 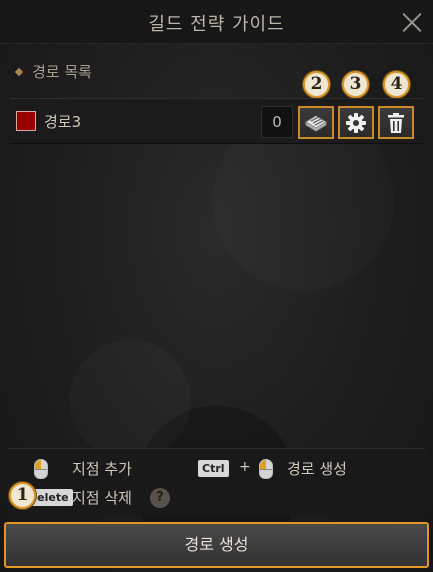 What do you see at coordinates (19, 71) in the screenshot?
I see `diamond-bullet-icon` at bounding box center [19, 71].